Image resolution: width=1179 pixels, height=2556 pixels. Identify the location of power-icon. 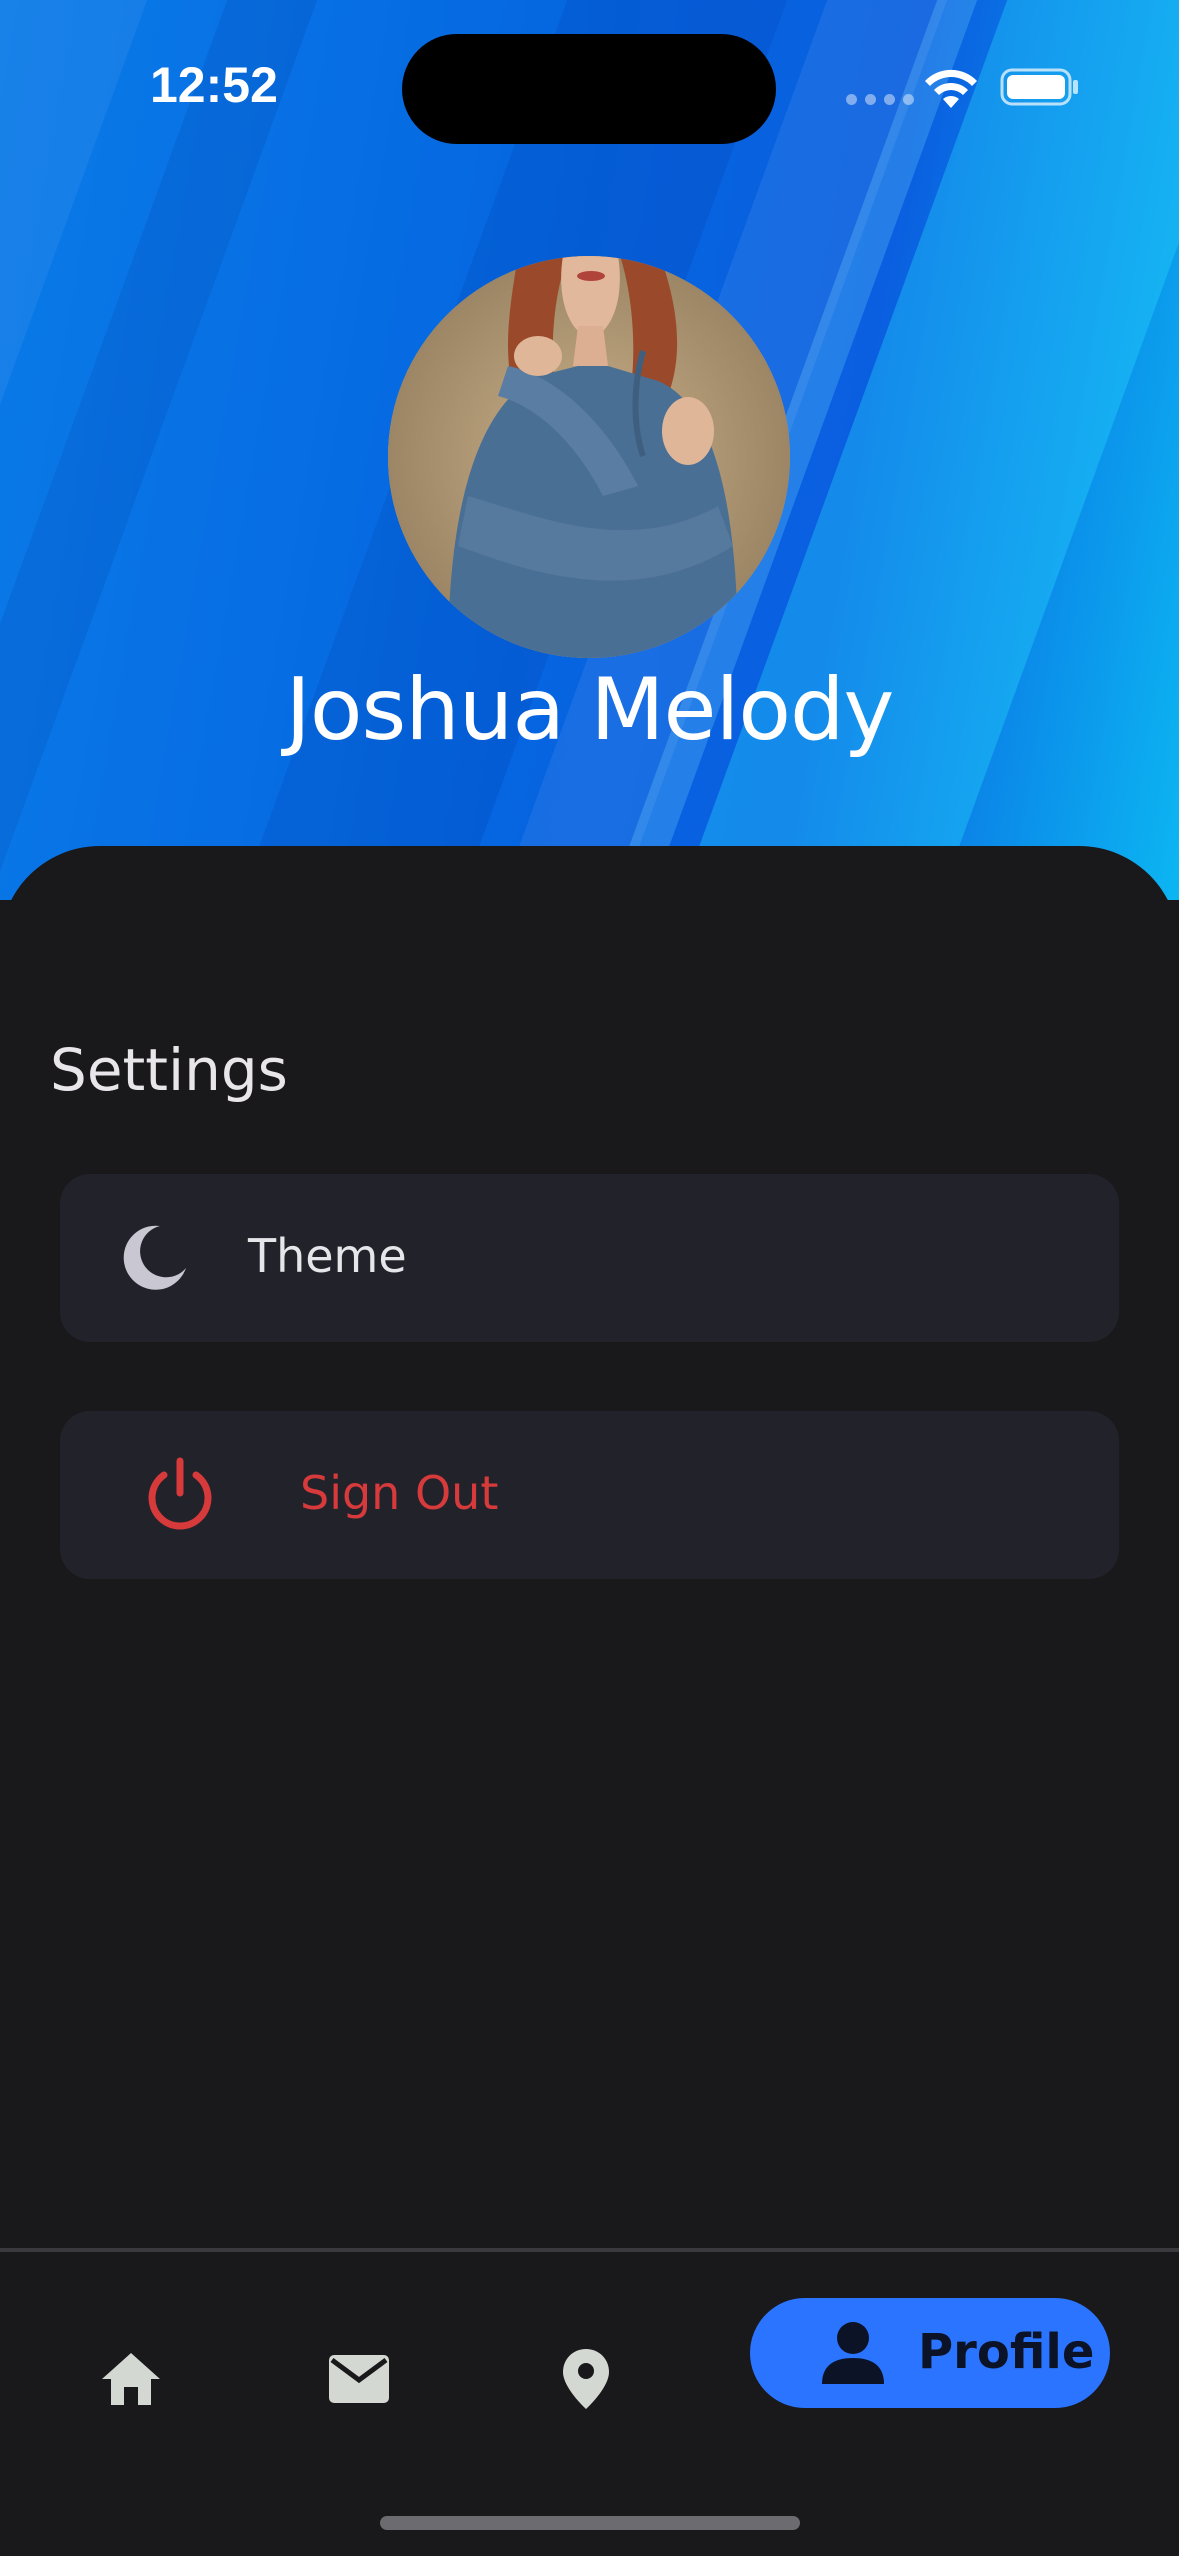
(180, 1493).